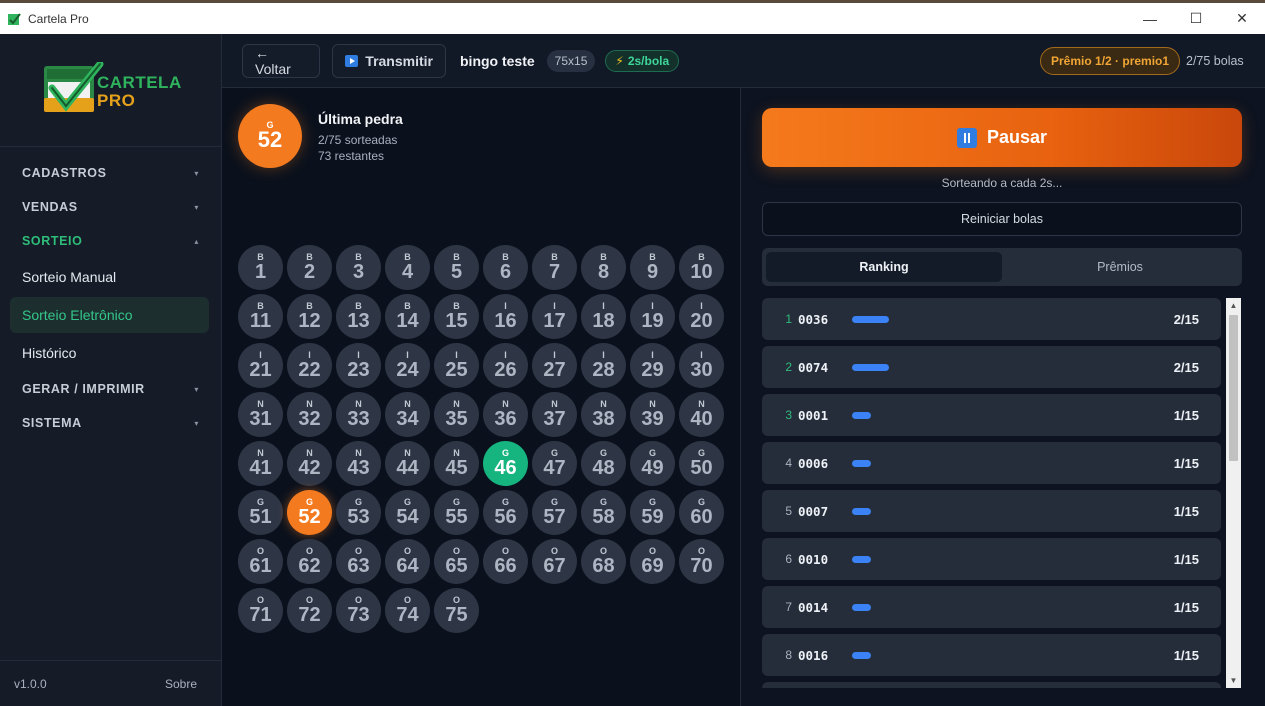  Describe the element at coordinates (701, 561) in the screenshot. I see `ball-70: O 70` at that location.